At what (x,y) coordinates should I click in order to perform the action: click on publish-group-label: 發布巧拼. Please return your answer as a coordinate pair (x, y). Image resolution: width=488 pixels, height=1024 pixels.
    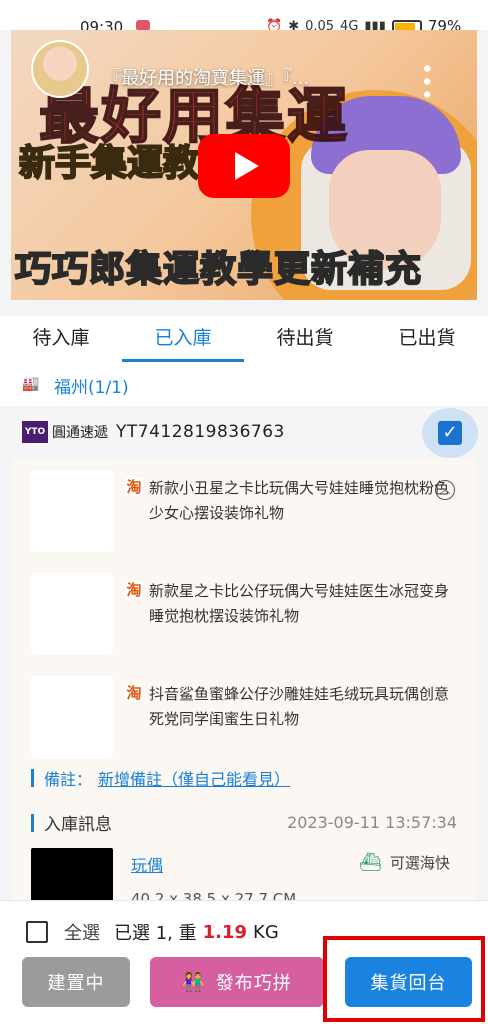
    Looking at the image, I should click on (253, 983).